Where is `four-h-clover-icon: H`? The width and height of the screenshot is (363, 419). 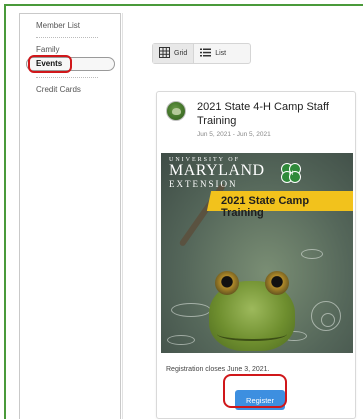
four-h-clover-icon: H is located at coordinates (291, 173).